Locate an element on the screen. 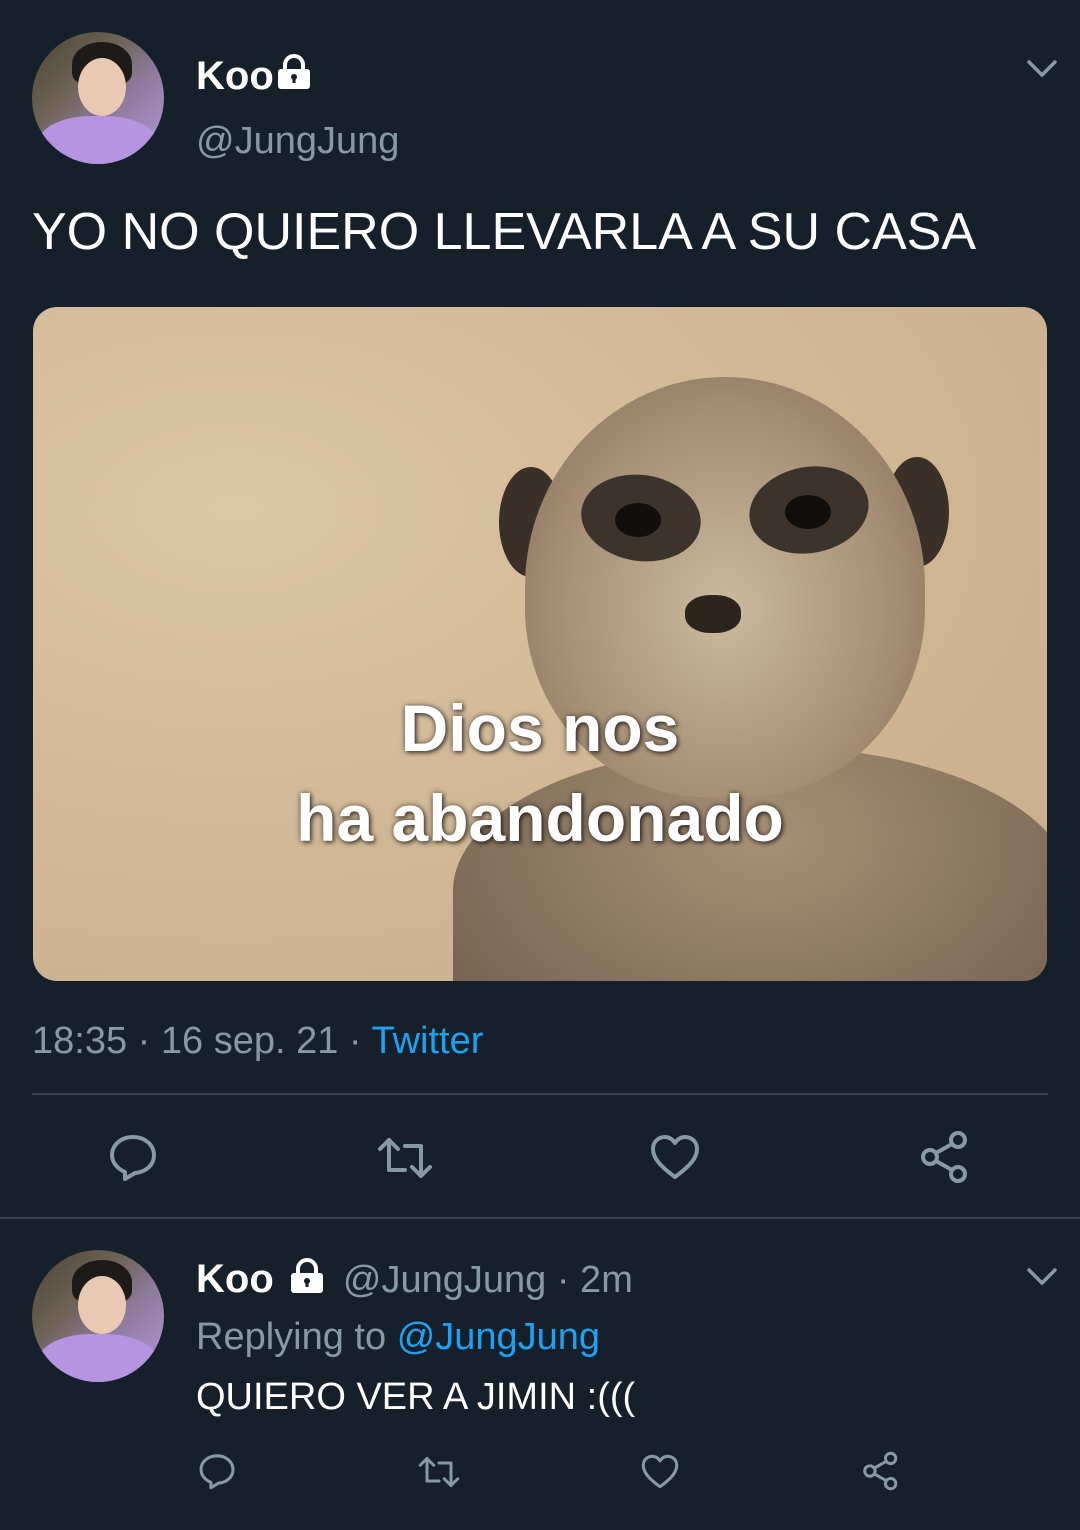 The height and width of the screenshot is (1530, 1080). tweet-meta: 18:35 · 16 sep. 21 · Twitter is located at coordinates (257, 1041).